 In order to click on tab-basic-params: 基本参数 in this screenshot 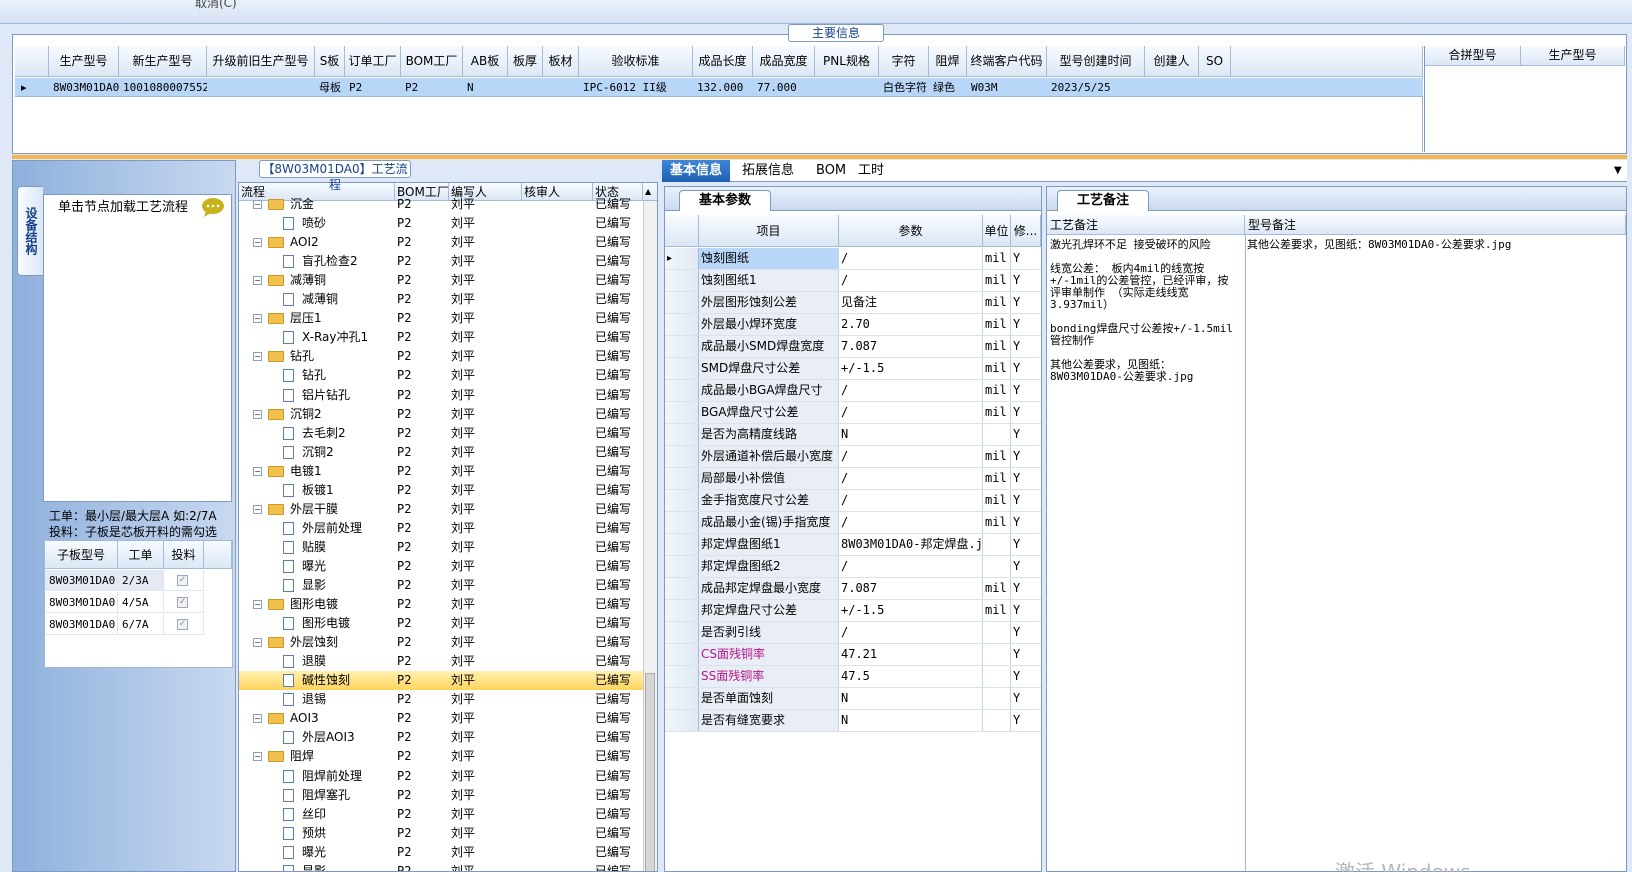, I will do `click(725, 200)`.